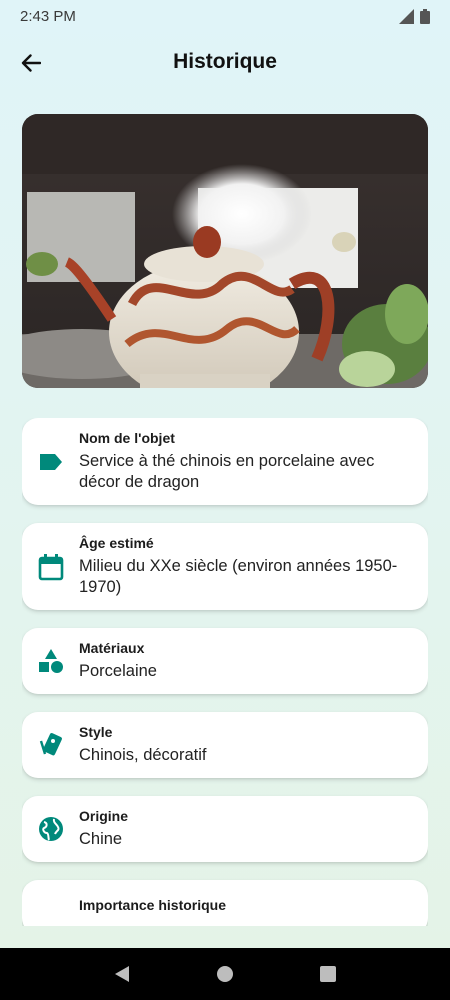  I want to click on status-time: 2:43 PM, so click(48, 16).